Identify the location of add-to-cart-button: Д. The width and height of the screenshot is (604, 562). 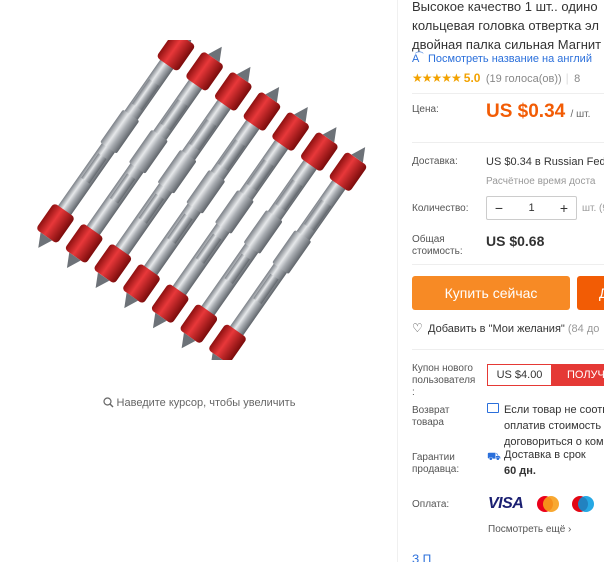
(590, 293).